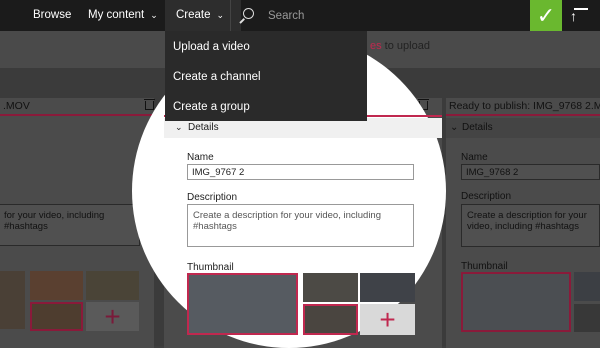 This screenshot has width=600, height=348. Describe the element at coordinates (242, 304) in the screenshot. I see `thumbnail-option-selected` at that location.